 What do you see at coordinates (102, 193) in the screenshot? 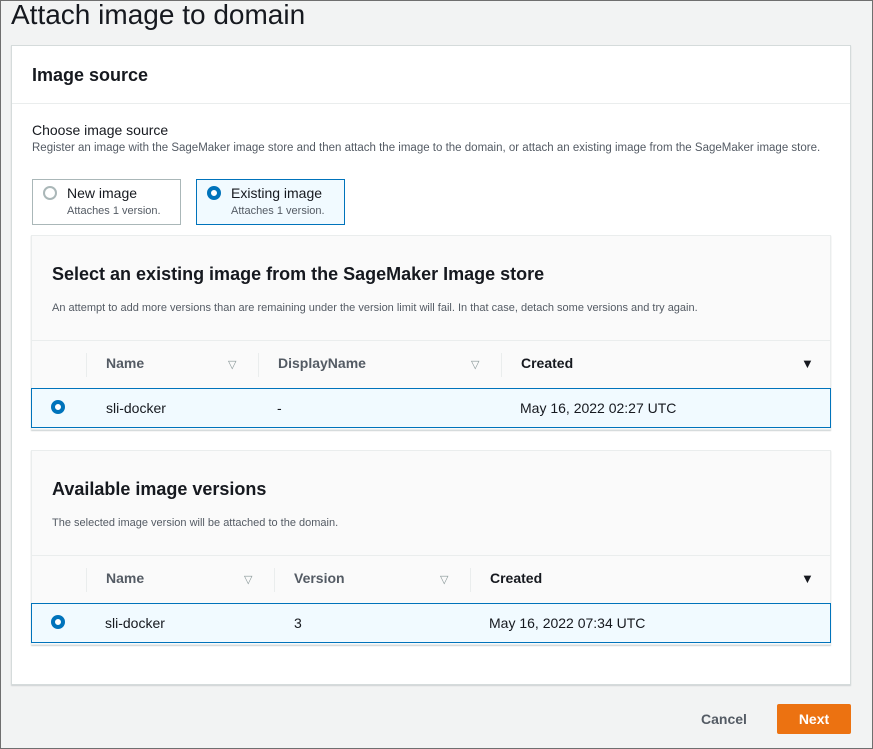
I see `new-image-label: New image` at bounding box center [102, 193].